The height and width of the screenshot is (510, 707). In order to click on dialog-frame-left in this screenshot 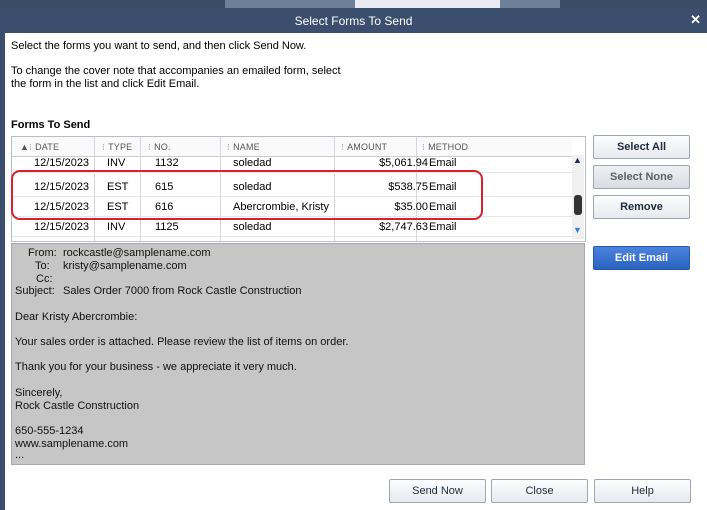, I will do `click(2, 271)`.